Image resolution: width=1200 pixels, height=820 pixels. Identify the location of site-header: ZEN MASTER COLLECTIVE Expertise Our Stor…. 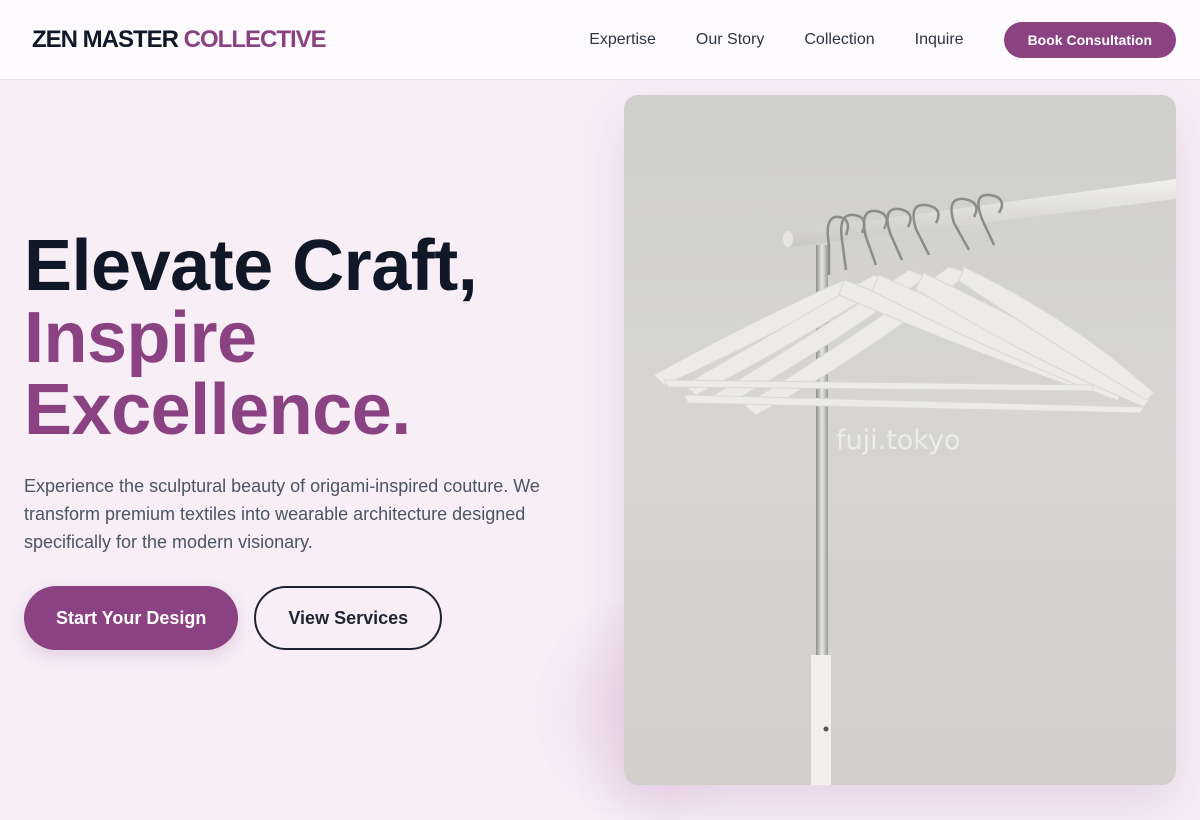
(600, 40).